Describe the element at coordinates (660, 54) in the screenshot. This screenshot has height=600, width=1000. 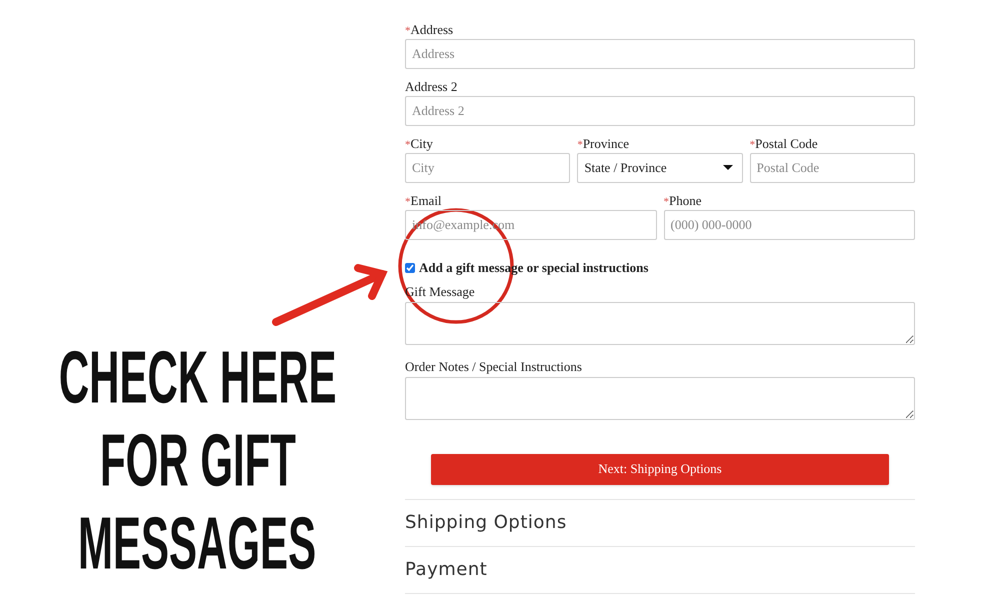
I see `input-field: Address` at that location.